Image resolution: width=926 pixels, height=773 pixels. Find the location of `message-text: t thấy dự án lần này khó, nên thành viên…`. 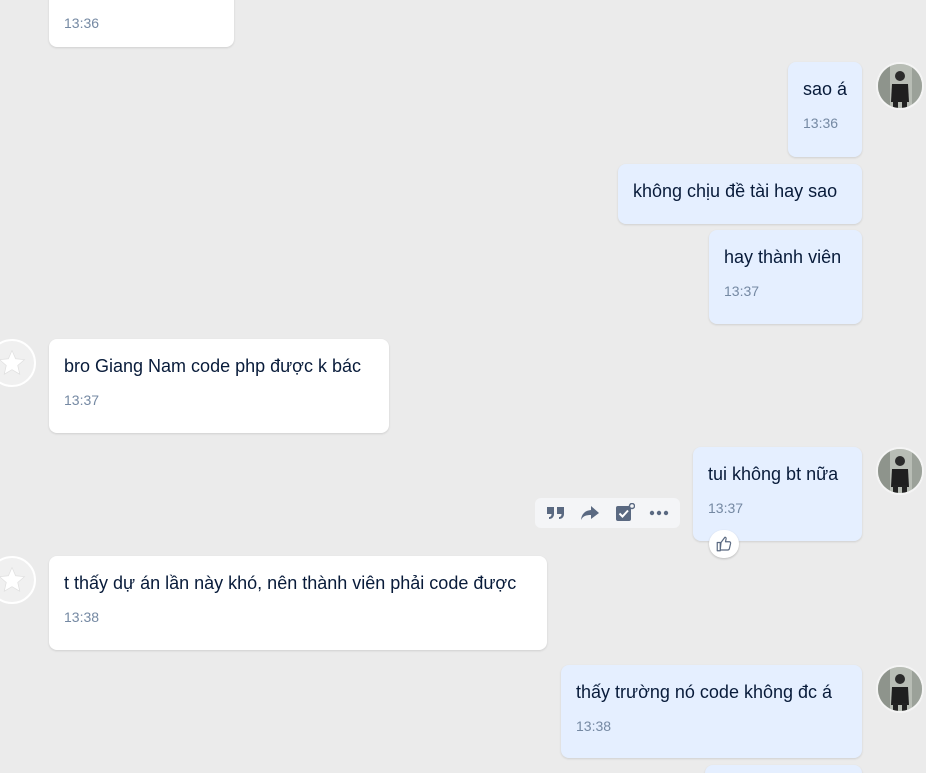

message-text: t thấy dự án lần này khó, nên thành viên… is located at coordinates (290, 583).